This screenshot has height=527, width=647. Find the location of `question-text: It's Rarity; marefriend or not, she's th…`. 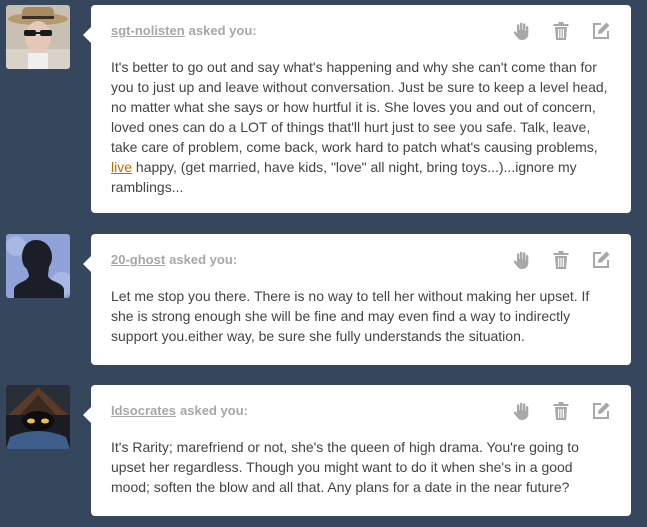

question-text: It's Rarity; marefriend or not, she's th… is located at coordinates (345, 467).